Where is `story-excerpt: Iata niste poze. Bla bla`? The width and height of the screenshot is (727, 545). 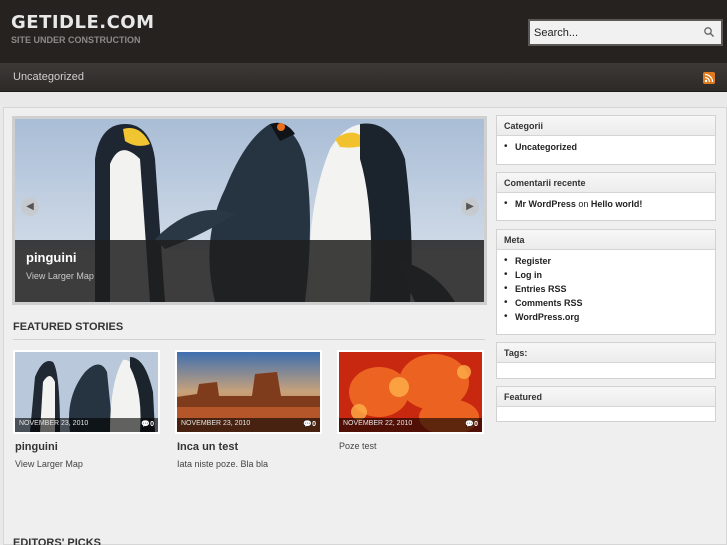
story-excerpt: Iata niste poze. Bla bla is located at coordinates (223, 464).